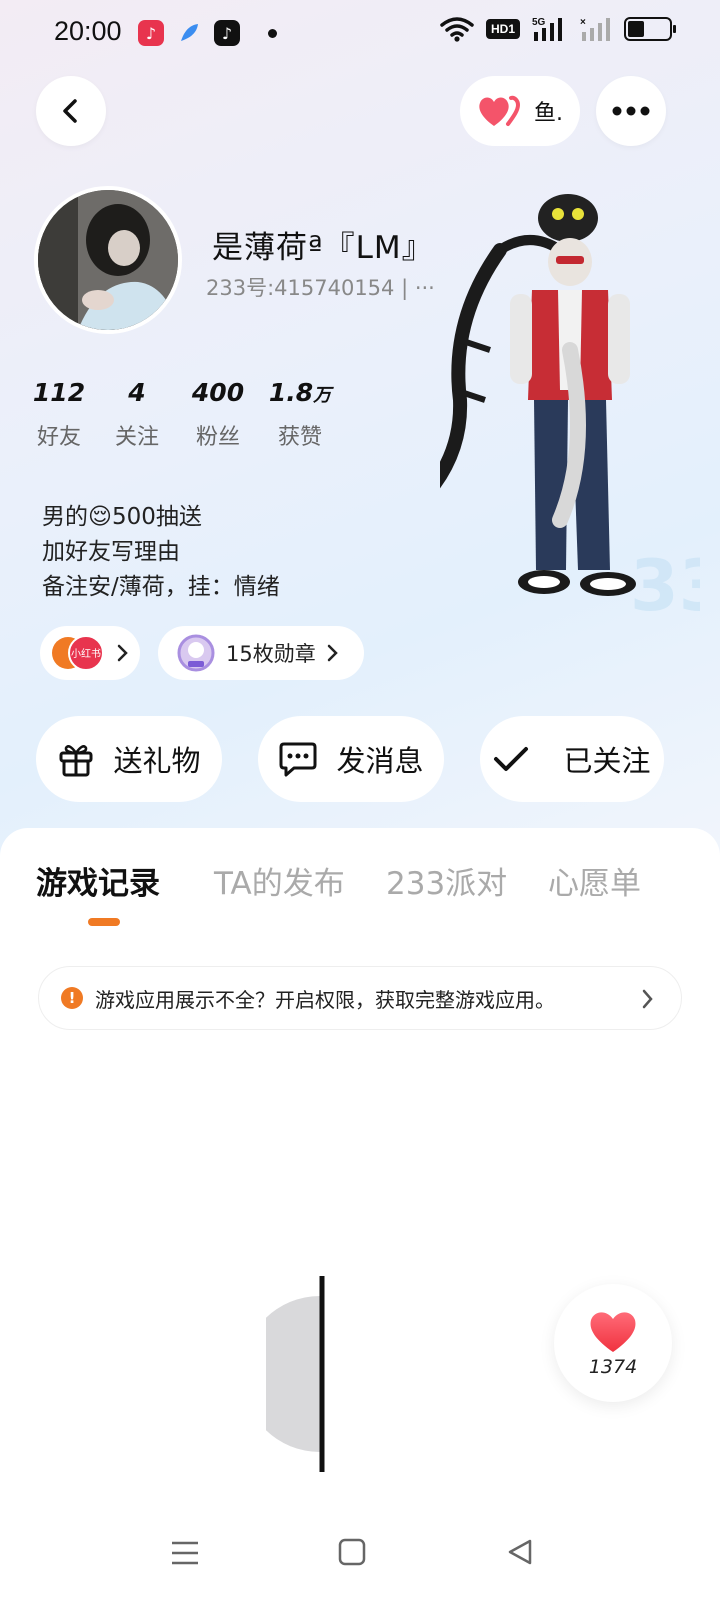 This screenshot has width=720, height=1612. I want to click on notification-dot-icon, so click(272, 33).